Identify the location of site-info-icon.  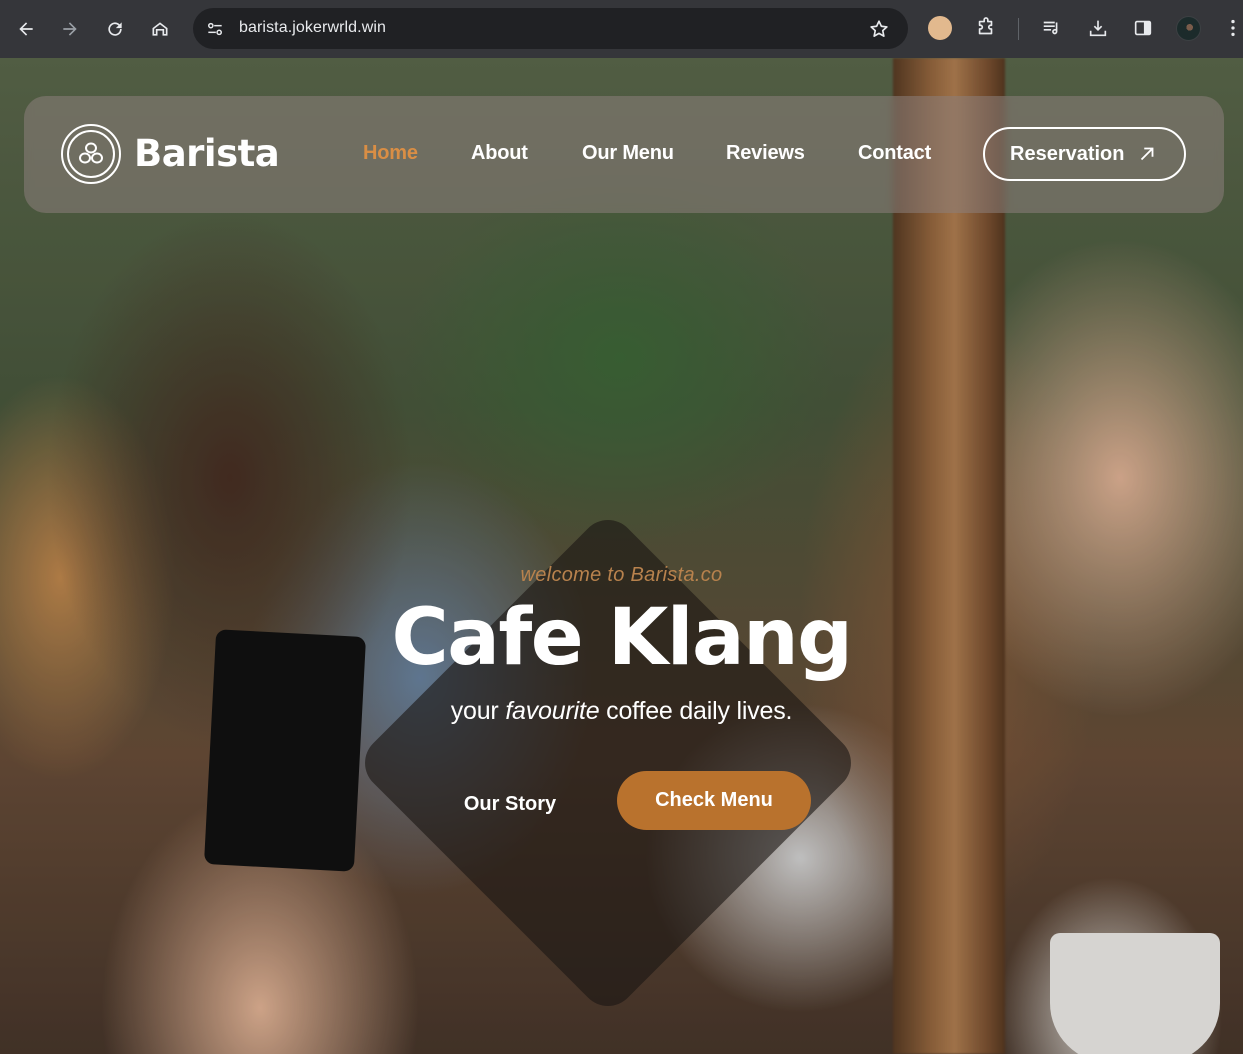
(215, 29).